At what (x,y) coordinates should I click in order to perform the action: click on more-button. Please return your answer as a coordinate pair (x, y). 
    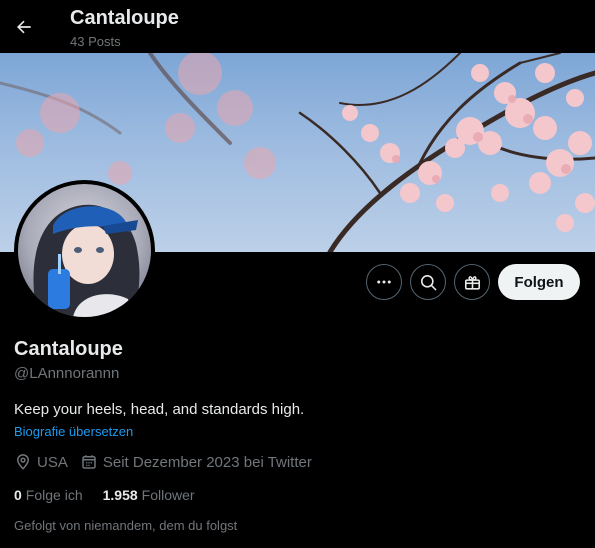
    Looking at the image, I should click on (384, 282).